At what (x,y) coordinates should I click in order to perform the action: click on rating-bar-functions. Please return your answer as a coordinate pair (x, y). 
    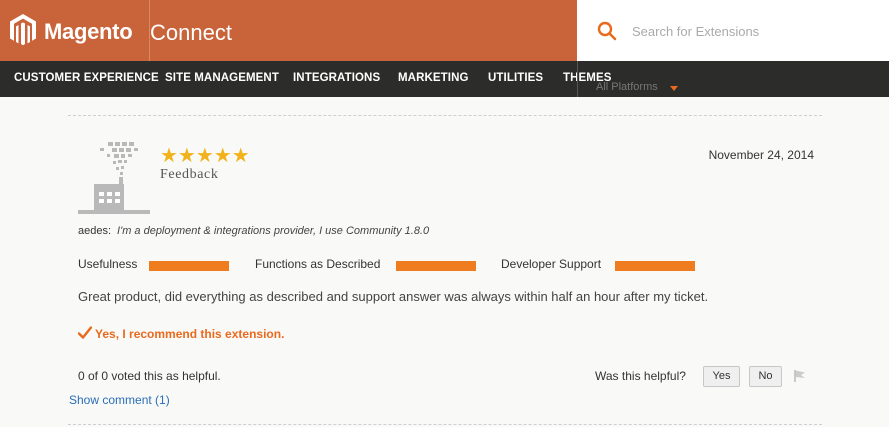
    Looking at the image, I should click on (436, 266).